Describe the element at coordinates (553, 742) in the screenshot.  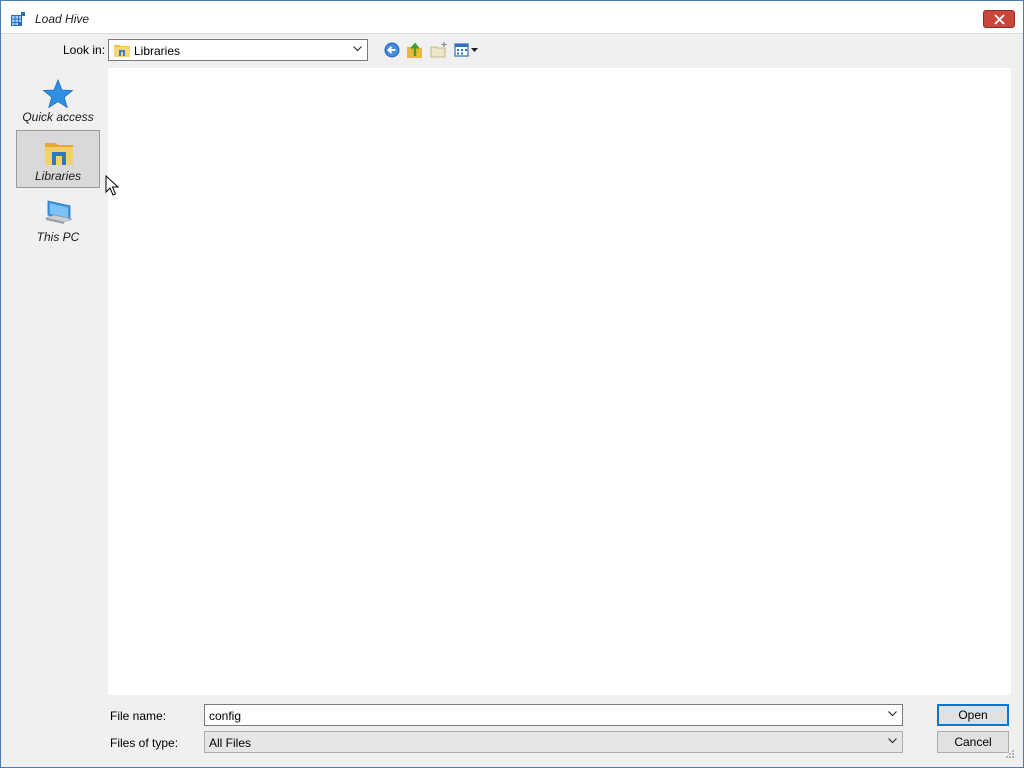
I see `file-type-dropdown: All Files` at that location.